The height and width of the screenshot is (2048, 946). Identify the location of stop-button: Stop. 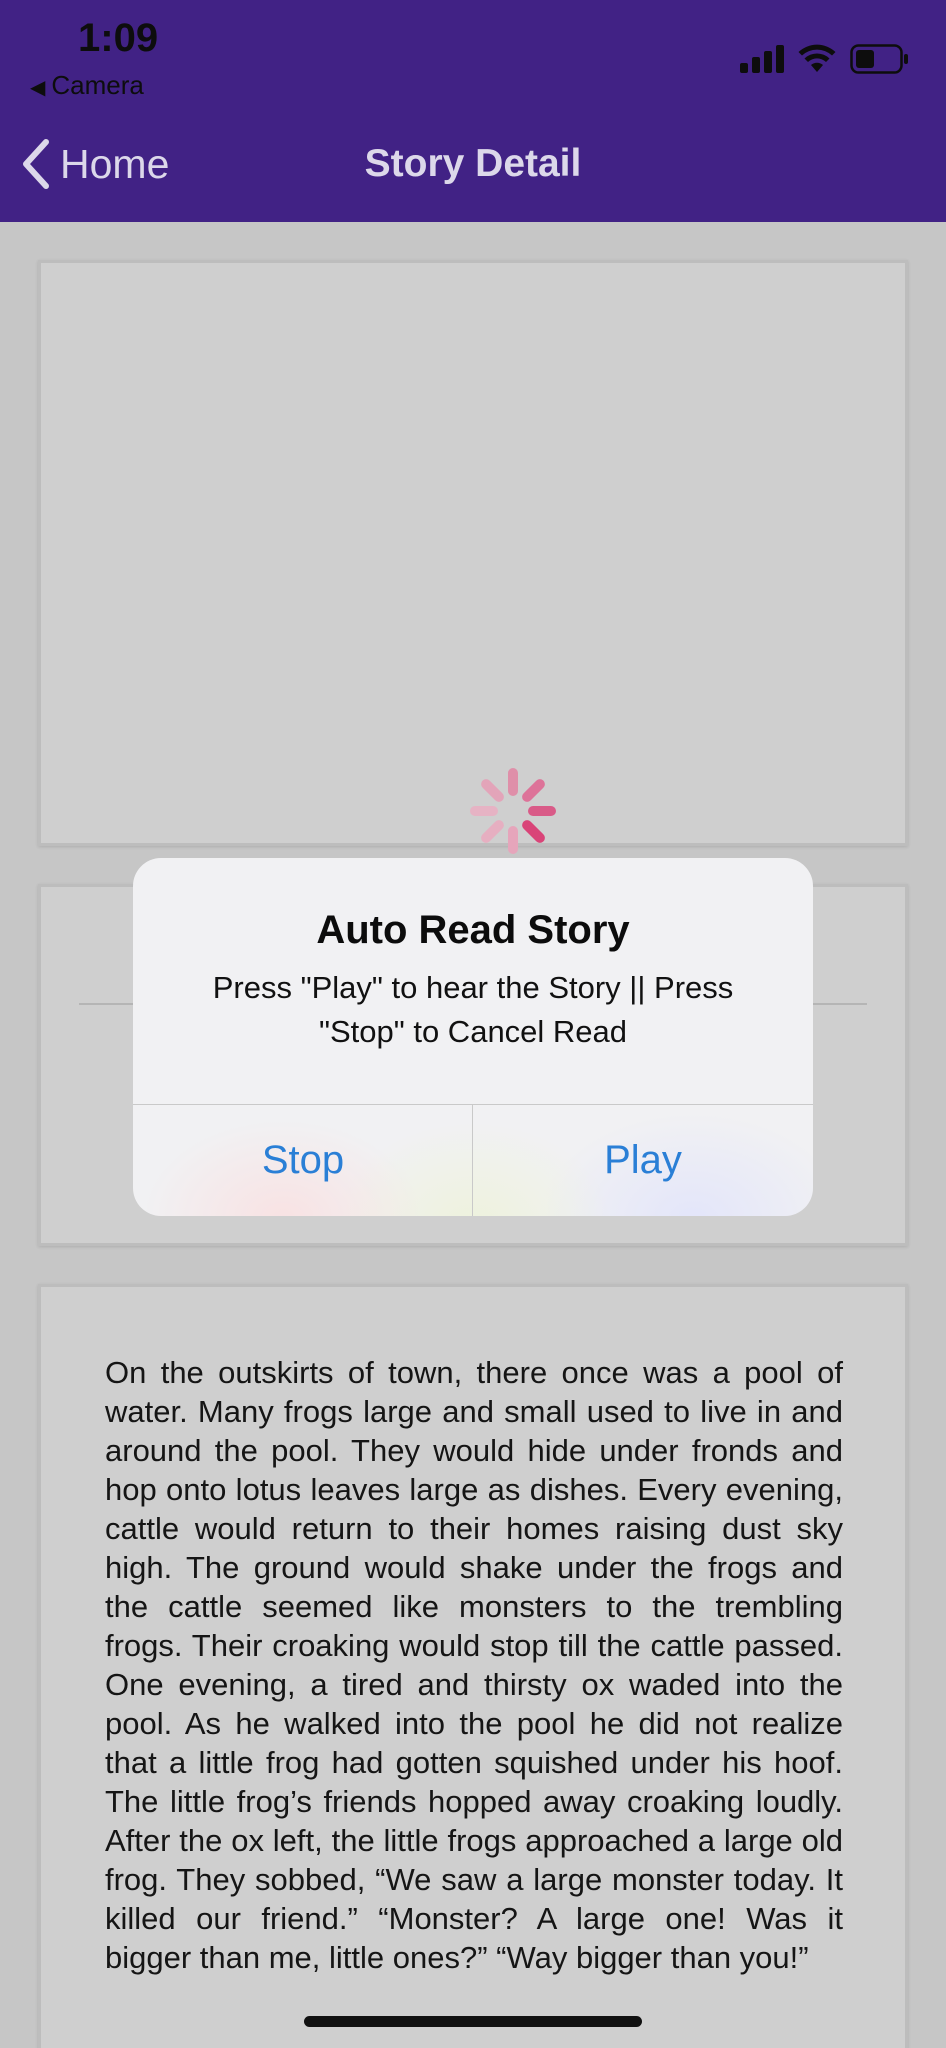
(303, 1160).